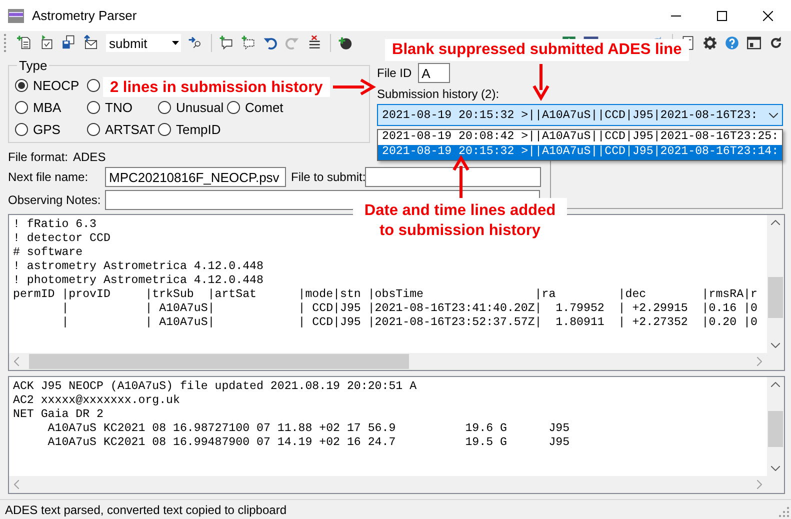 This screenshot has height=519, width=791. Describe the element at coordinates (308, 429) in the screenshot. I see `text-line: A10A7uS KC2021 08 16.98727100 07 11.88 +02 17 56.9 19.6 G J95` at that location.